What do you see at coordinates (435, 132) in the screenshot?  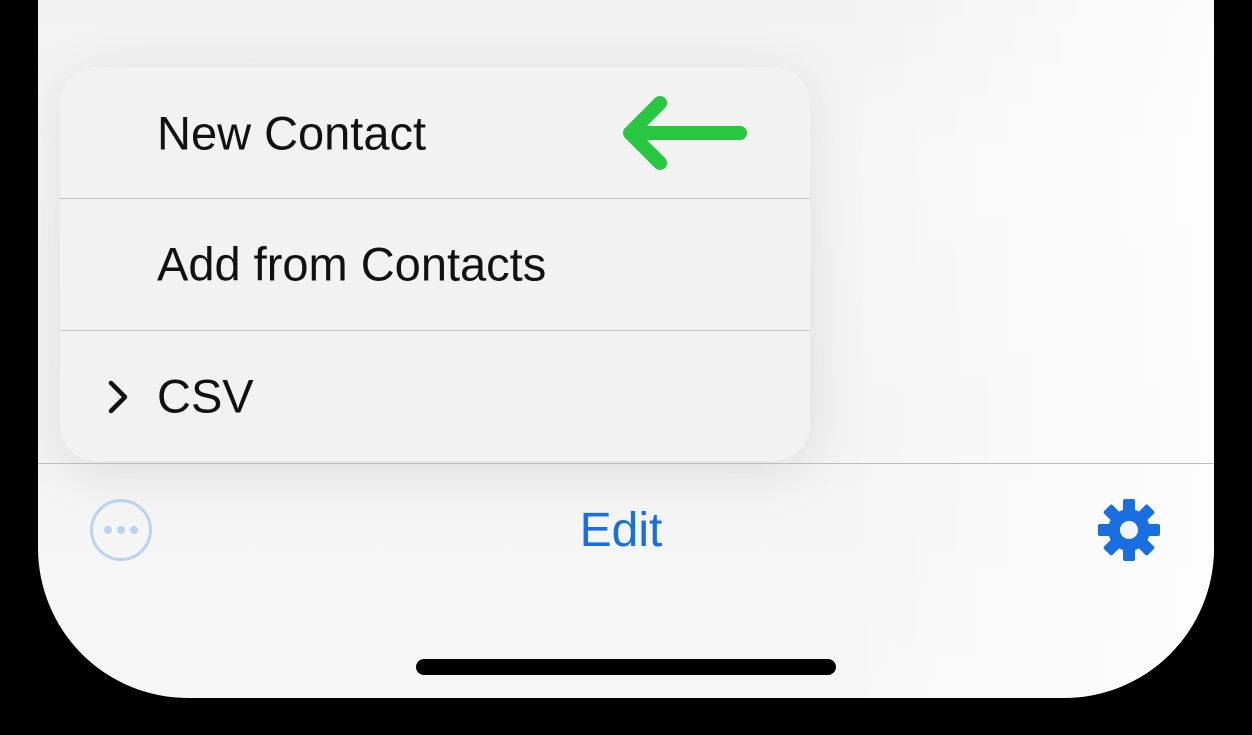 I see `menu-item-new-contact: New Contact` at bounding box center [435, 132].